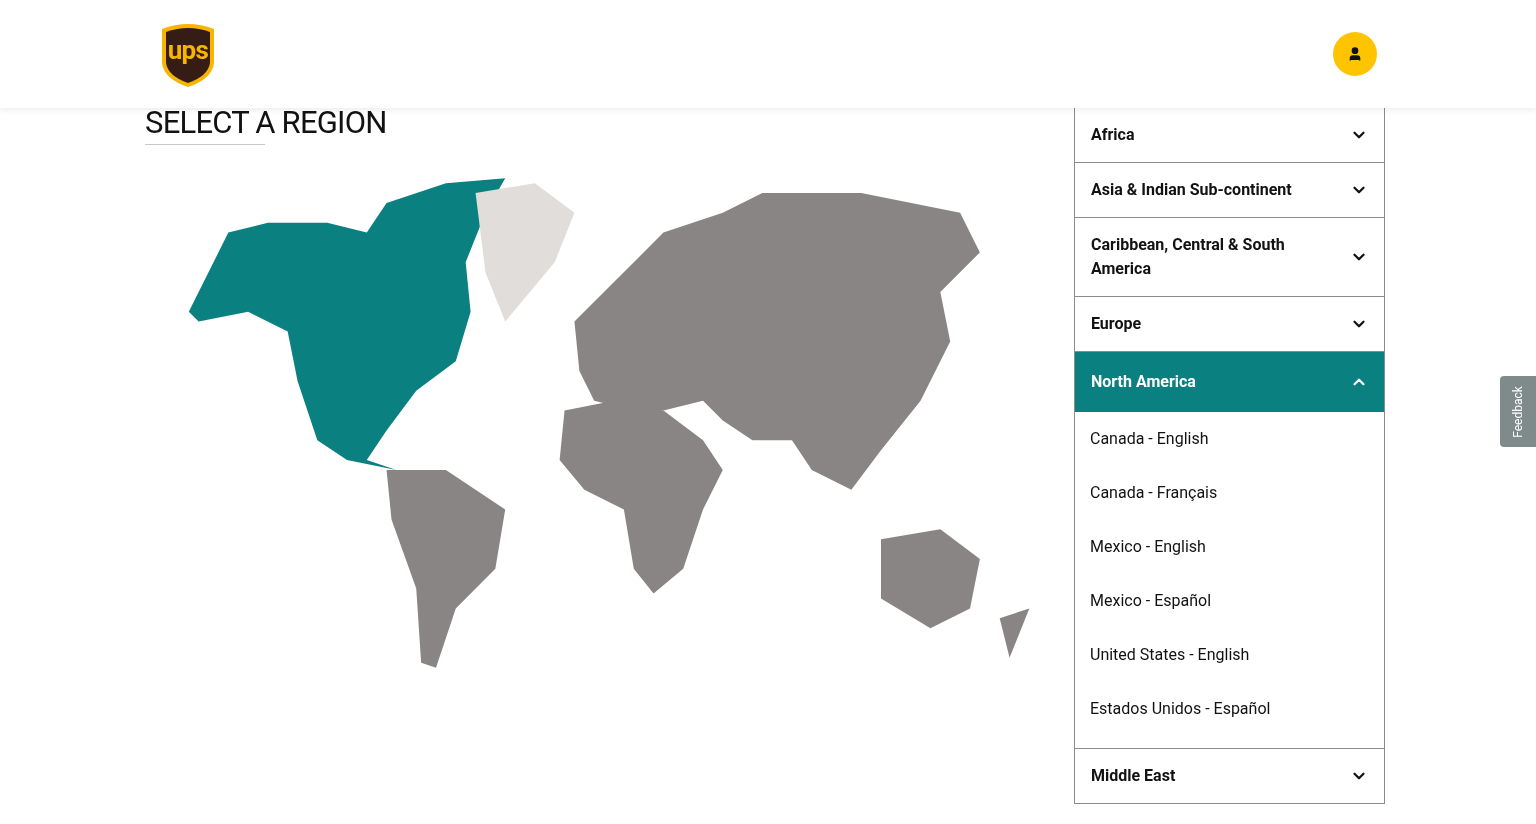  I want to click on user-icon, so click(1355, 54).